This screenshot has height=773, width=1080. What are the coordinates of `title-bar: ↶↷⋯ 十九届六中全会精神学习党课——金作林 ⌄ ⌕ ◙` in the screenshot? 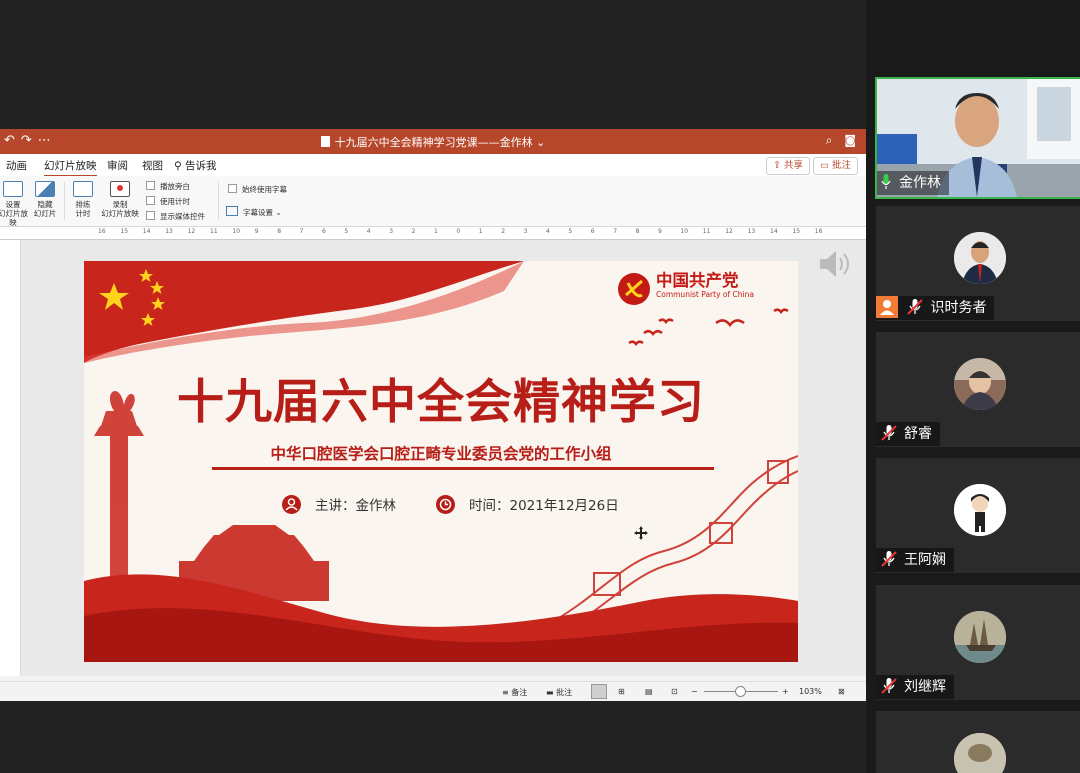 It's located at (433, 141).